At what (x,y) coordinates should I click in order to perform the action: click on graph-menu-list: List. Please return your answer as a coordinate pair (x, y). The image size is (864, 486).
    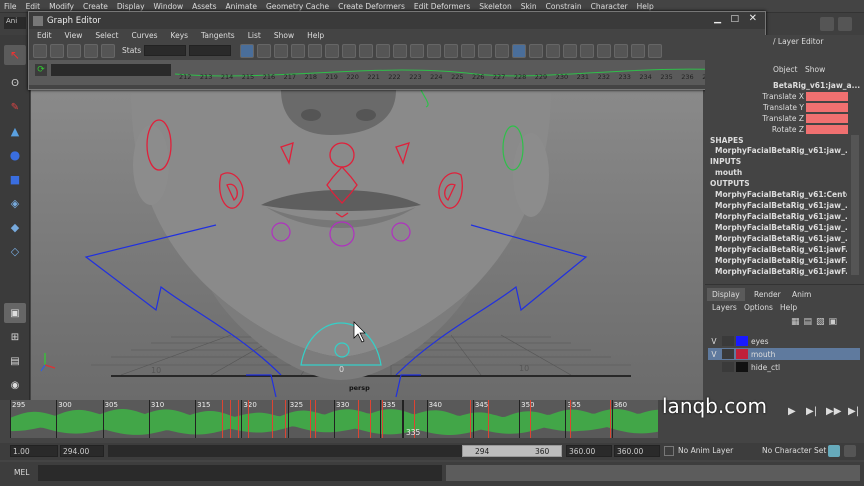
    Looking at the image, I should click on (254, 35).